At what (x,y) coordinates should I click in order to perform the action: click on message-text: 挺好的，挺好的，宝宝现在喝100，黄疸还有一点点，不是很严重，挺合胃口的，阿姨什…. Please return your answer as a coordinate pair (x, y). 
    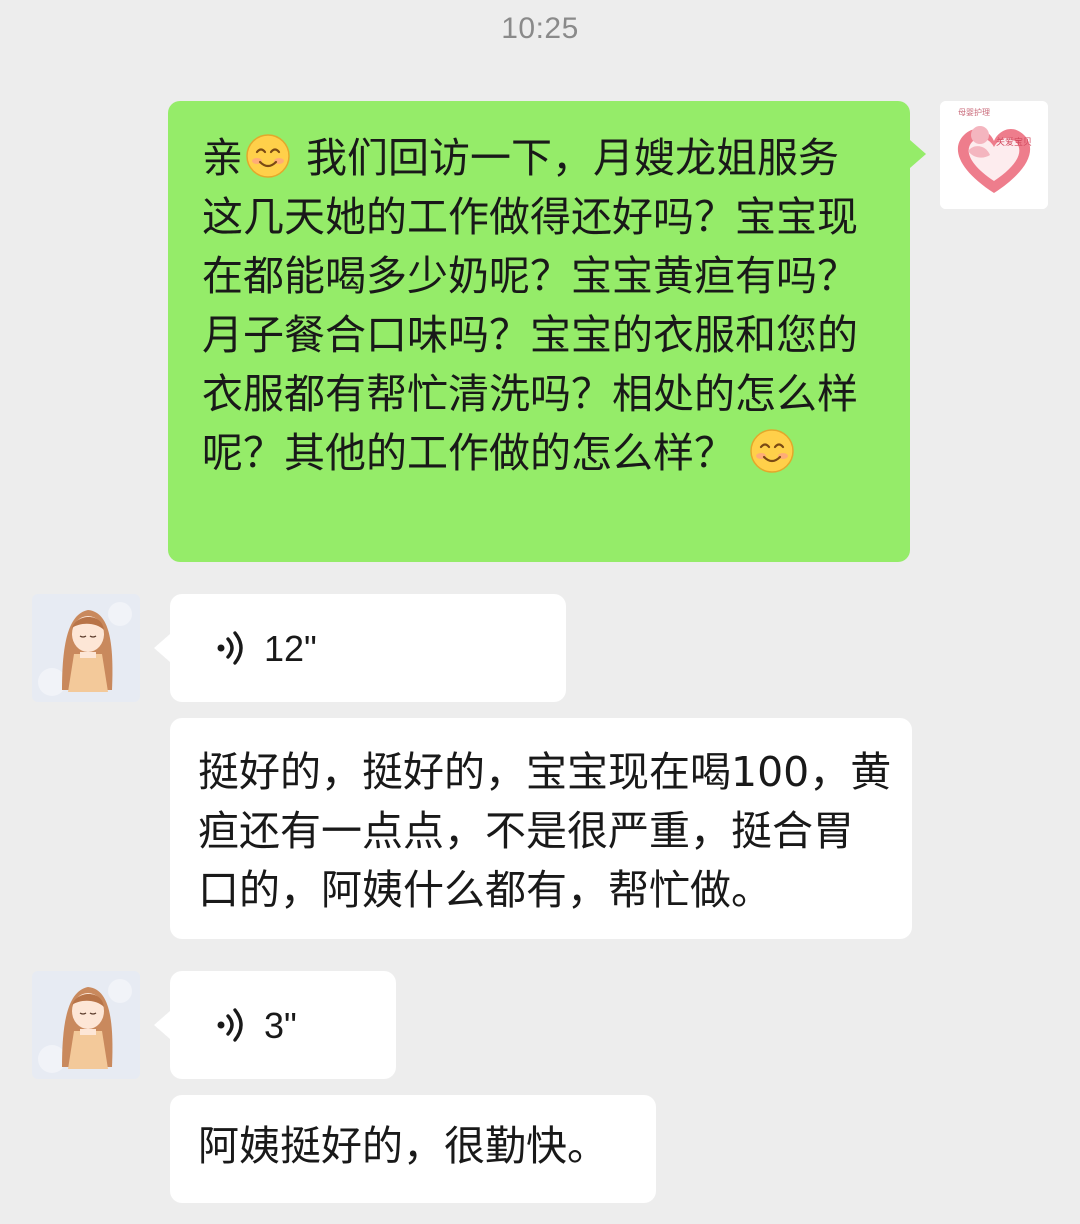
    Looking at the image, I should click on (545, 831).